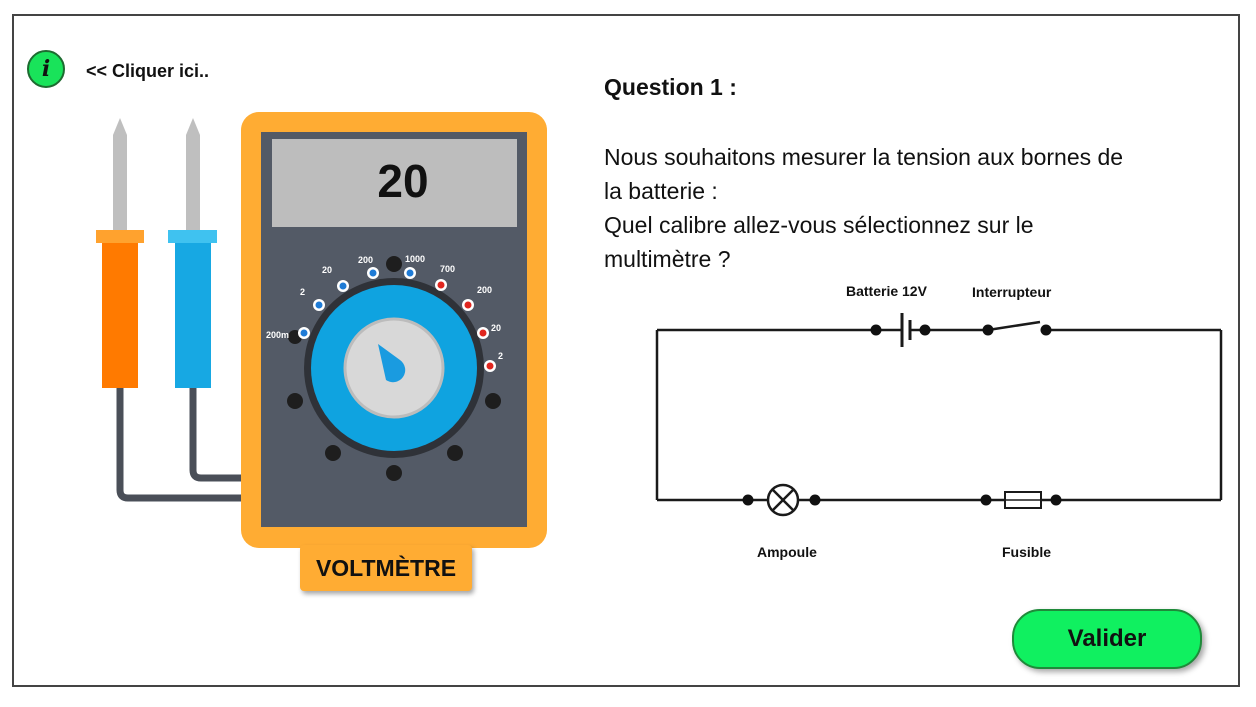  What do you see at coordinates (386, 568) in the screenshot?
I see `voltmeter-label: VOLTMÈTRE` at bounding box center [386, 568].